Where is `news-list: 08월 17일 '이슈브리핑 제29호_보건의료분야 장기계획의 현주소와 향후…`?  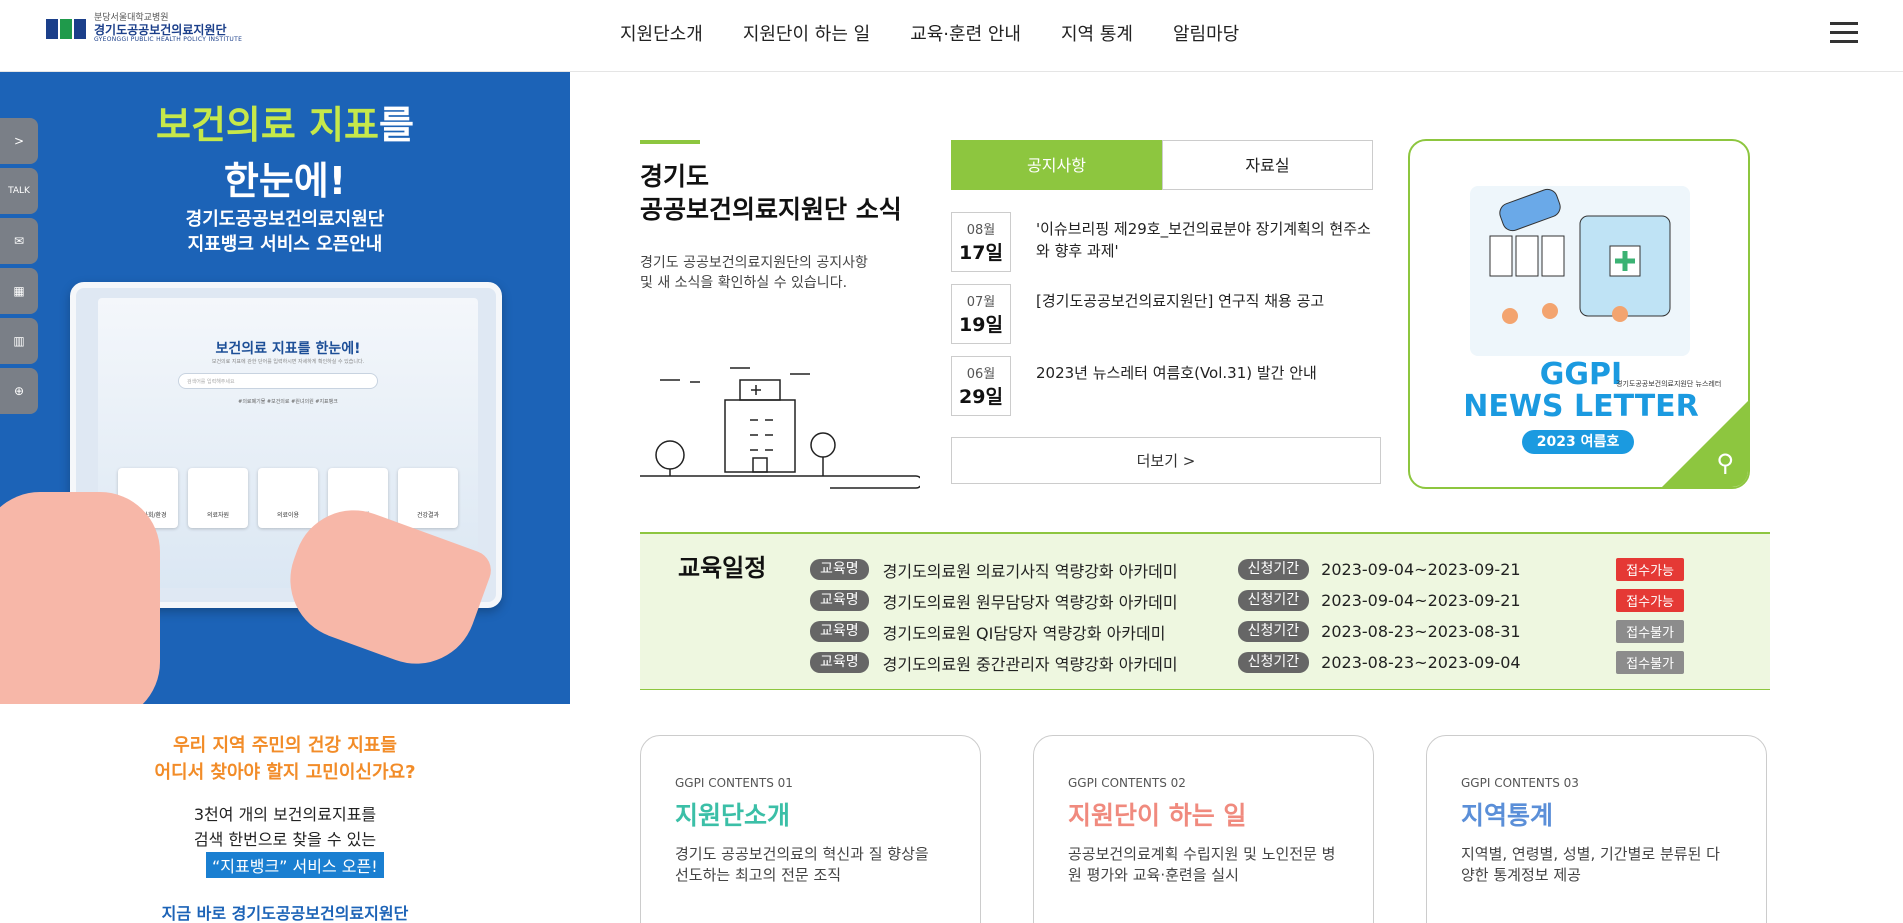 news-list: 08월 17일 '이슈브리핑 제29호_보건의료분야 장기계획의 현주소와 향후… is located at coordinates (1166, 320).